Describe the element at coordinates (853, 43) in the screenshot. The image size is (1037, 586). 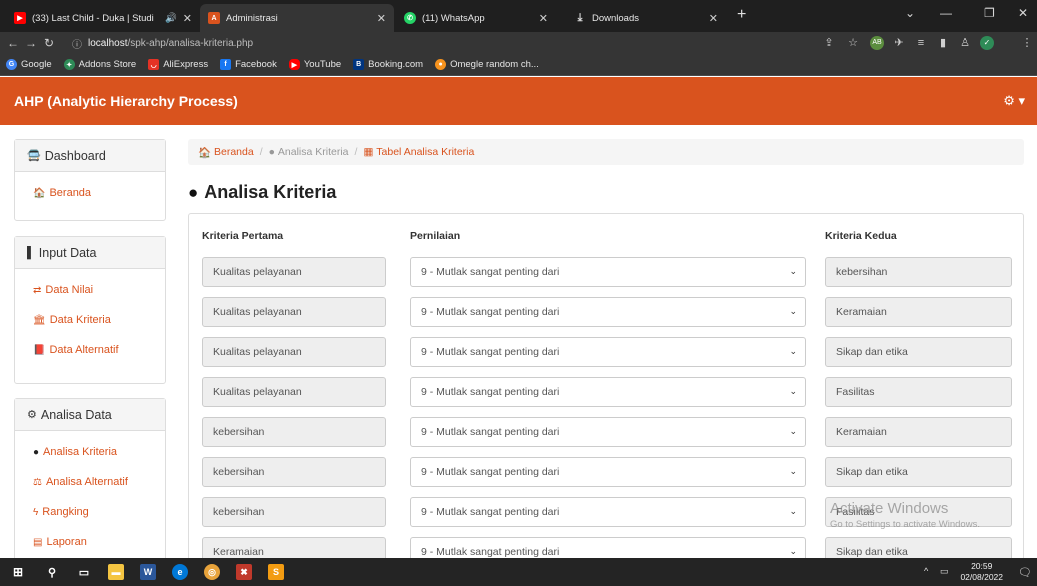
I see `star-icon: ☆` at that location.